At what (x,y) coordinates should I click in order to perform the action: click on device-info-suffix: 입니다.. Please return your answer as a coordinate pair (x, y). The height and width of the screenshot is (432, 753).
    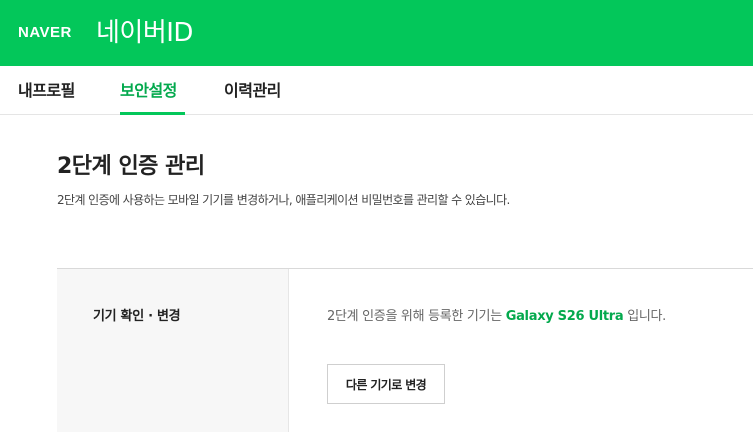
    Looking at the image, I should click on (645, 316).